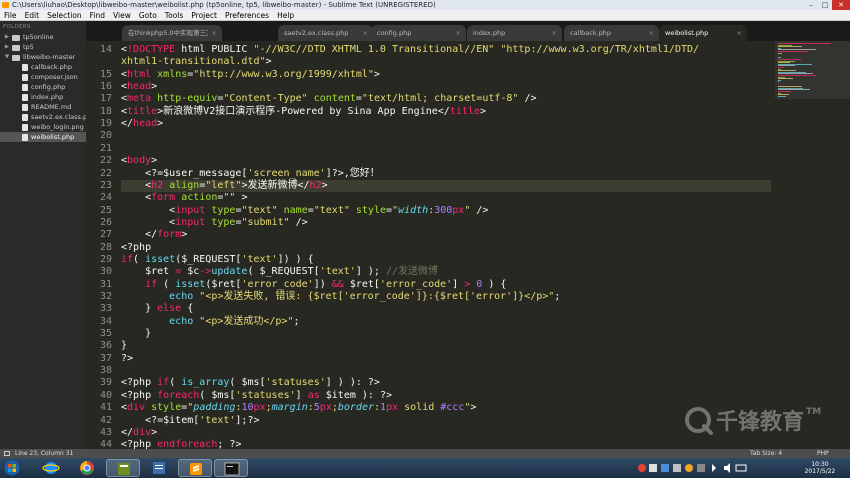  Describe the element at coordinates (64, 15) in the screenshot. I see `menu-selection: Selection` at that location.